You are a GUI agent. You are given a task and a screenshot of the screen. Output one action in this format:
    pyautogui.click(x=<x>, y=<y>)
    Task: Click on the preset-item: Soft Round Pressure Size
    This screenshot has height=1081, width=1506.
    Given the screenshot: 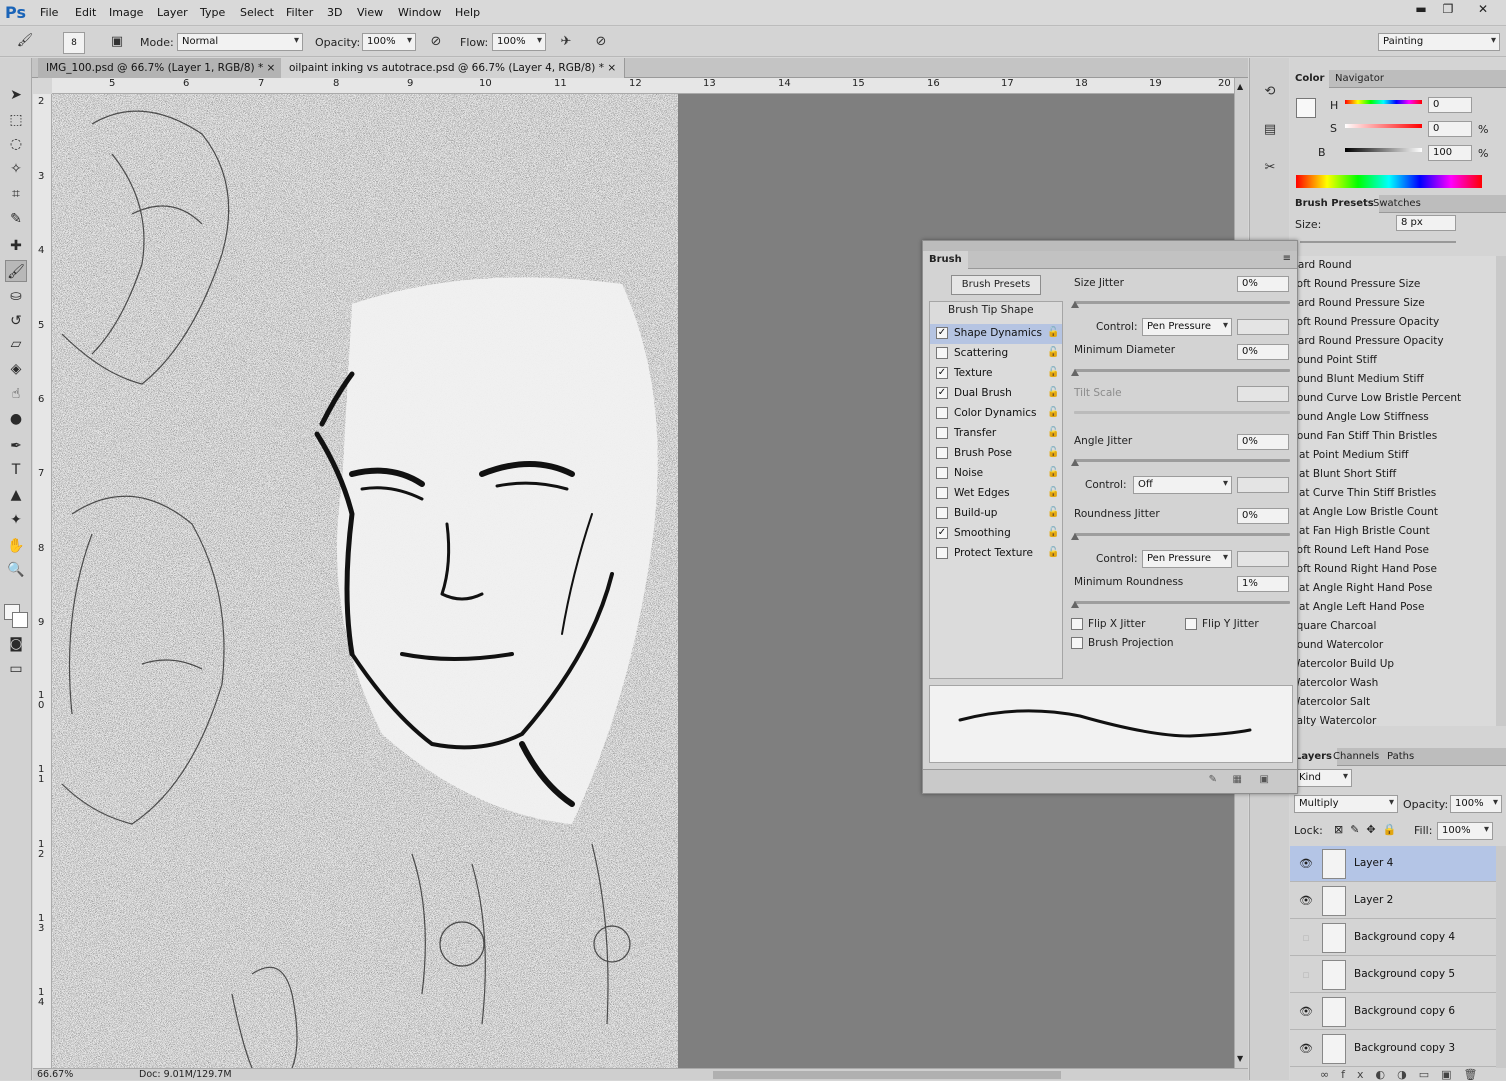 What is the action you would take?
    pyautogui.click(x=1355, y=287)
    